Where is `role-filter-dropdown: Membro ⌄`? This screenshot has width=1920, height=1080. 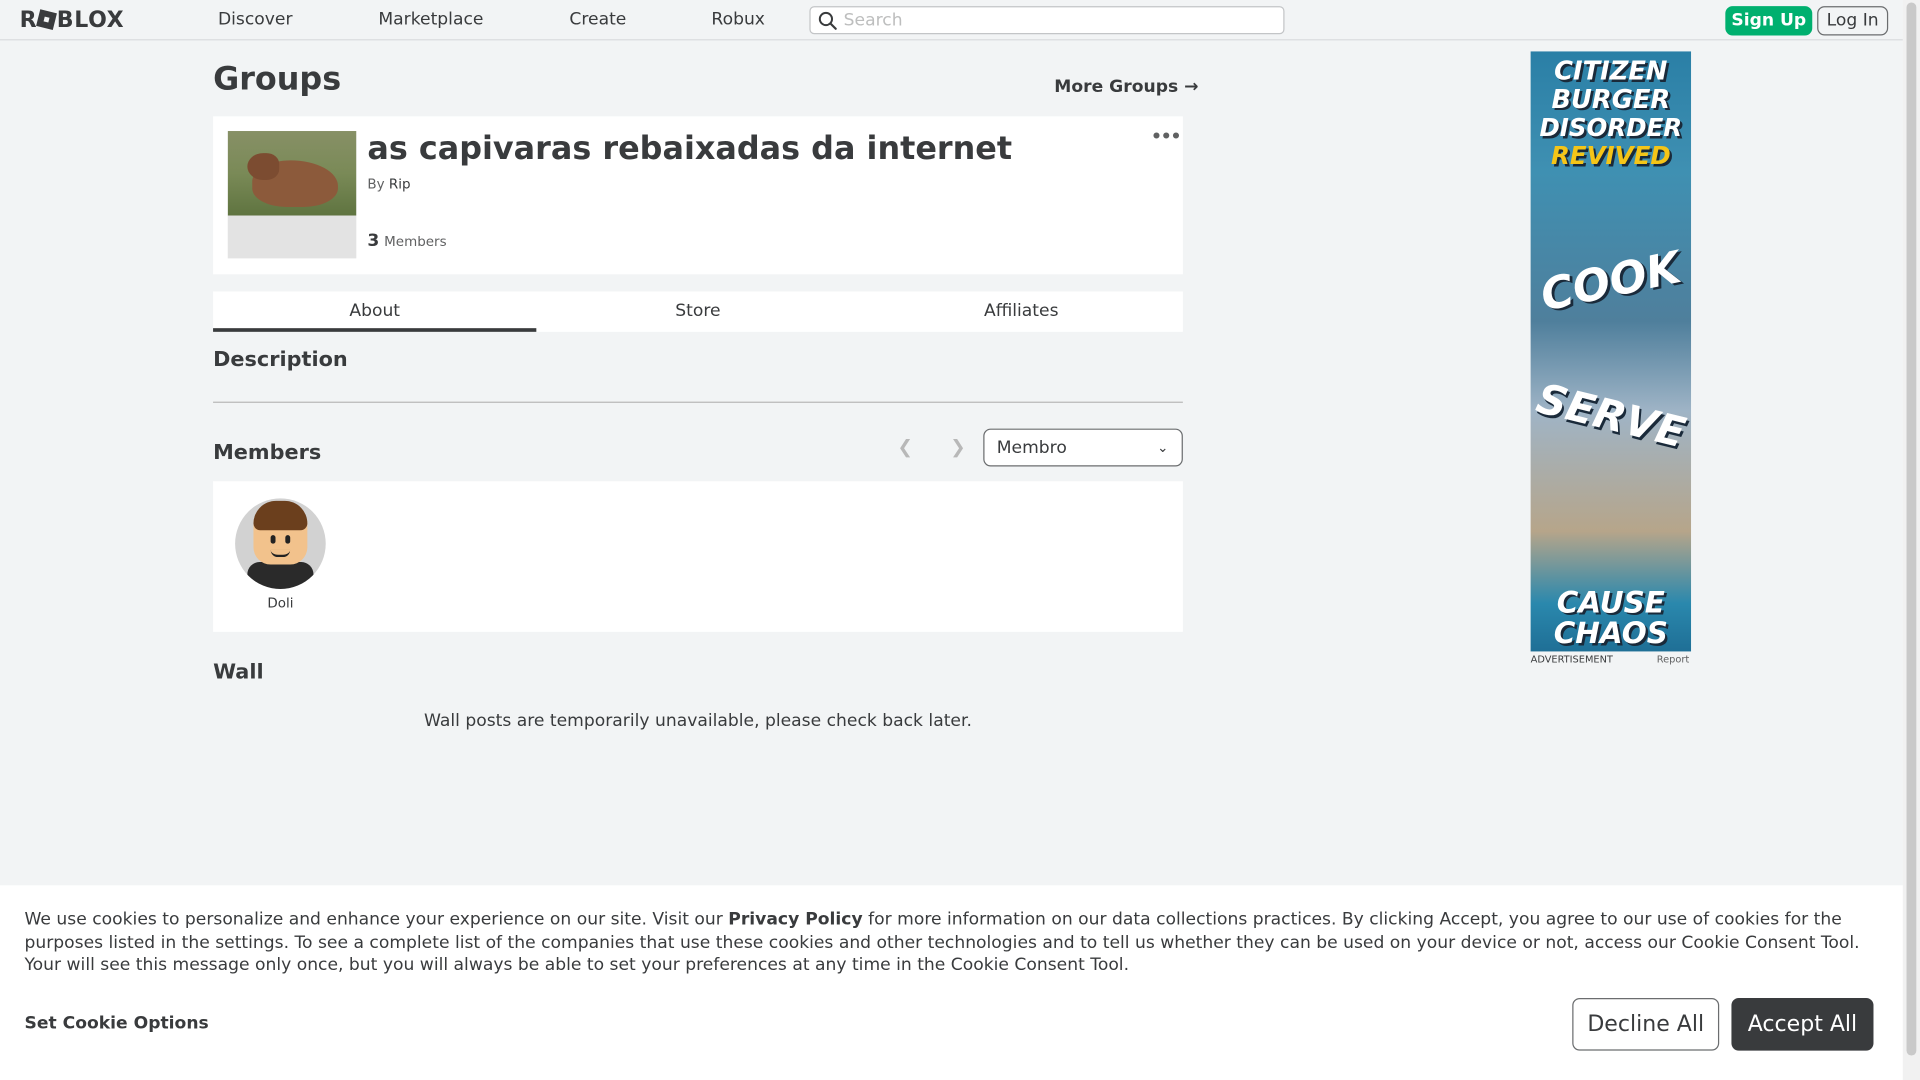
role-filter-dropdown: Membro ⌄ is located at coordinates (1083, 447).